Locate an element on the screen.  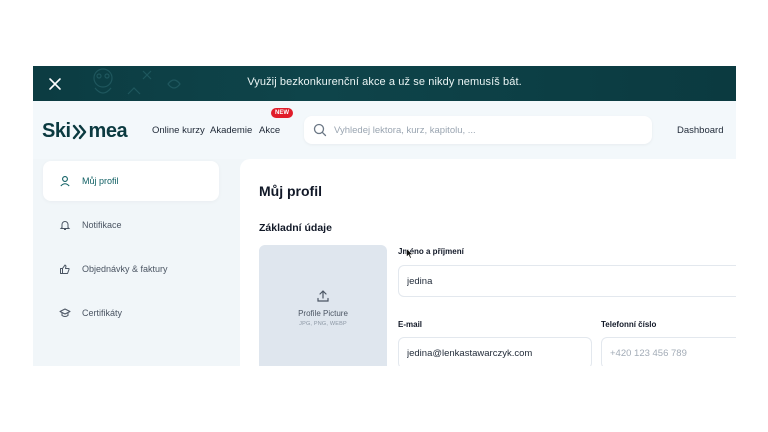
user-icon is located at coordinates (65, 181).